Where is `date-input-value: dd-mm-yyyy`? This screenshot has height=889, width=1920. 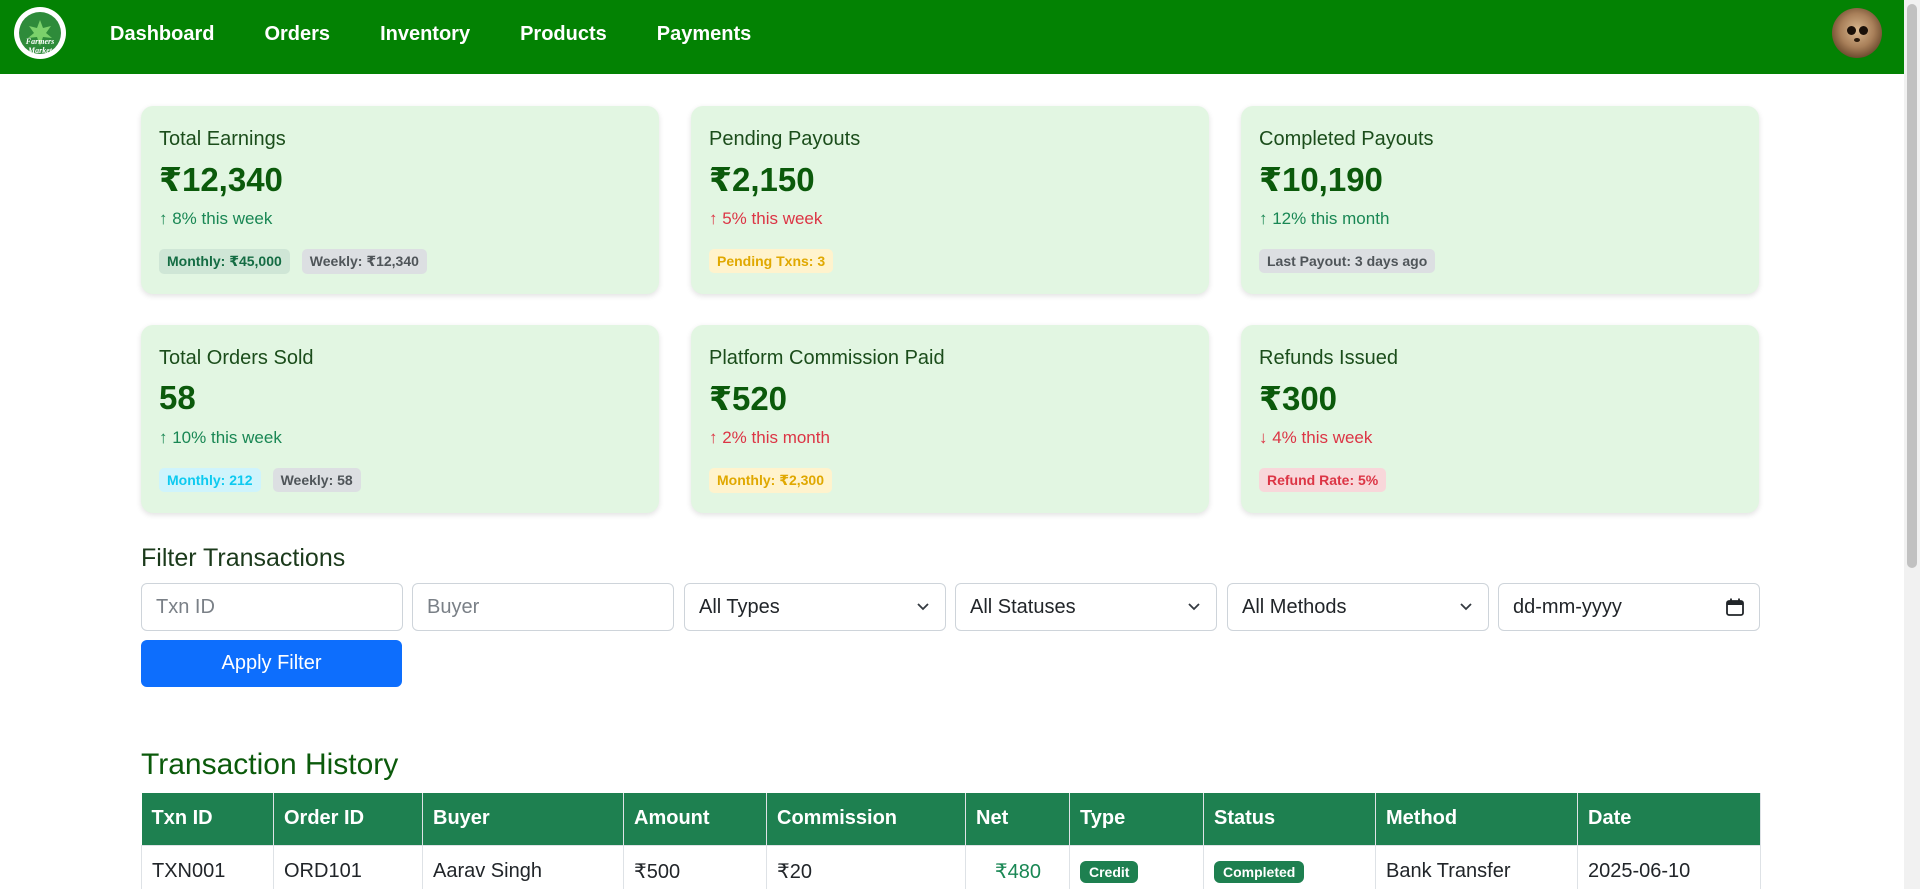 date-input-value: dd-mm-yyyy is located at coordinates (1567, 606).